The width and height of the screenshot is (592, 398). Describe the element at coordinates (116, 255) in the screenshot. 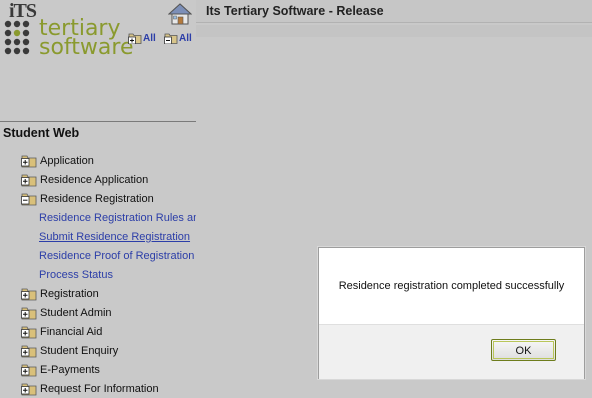

I see `link-residence-proof-of-registration: Residence Proof of Registration` at that location.